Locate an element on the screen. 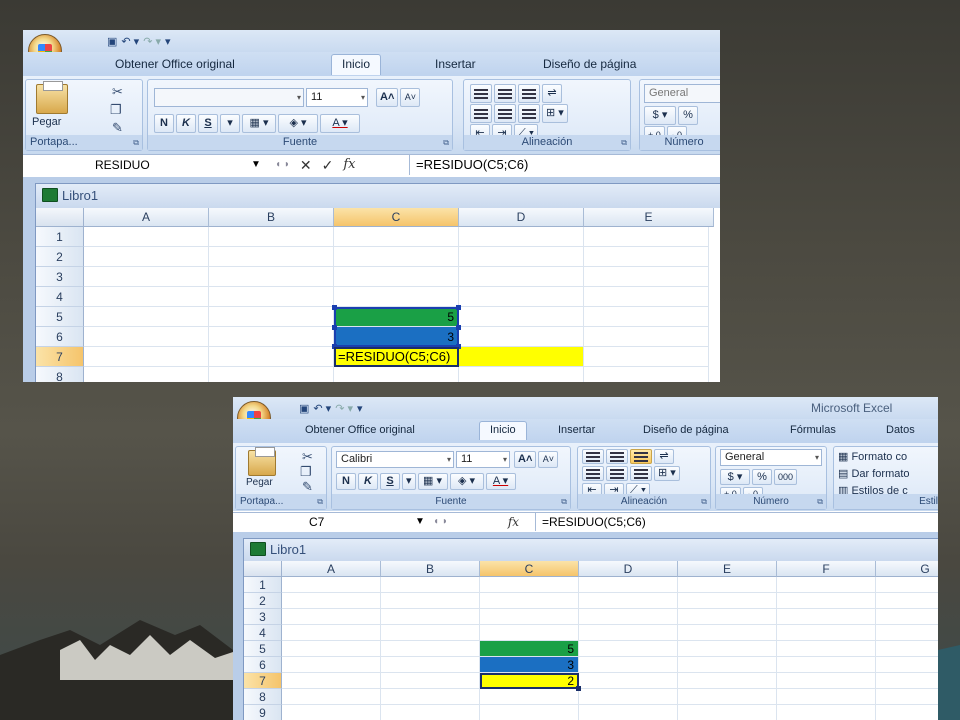 Image resolution: width=960 pixels, height=720 pixels. cell-c9 is located at coordinates (529, 712).